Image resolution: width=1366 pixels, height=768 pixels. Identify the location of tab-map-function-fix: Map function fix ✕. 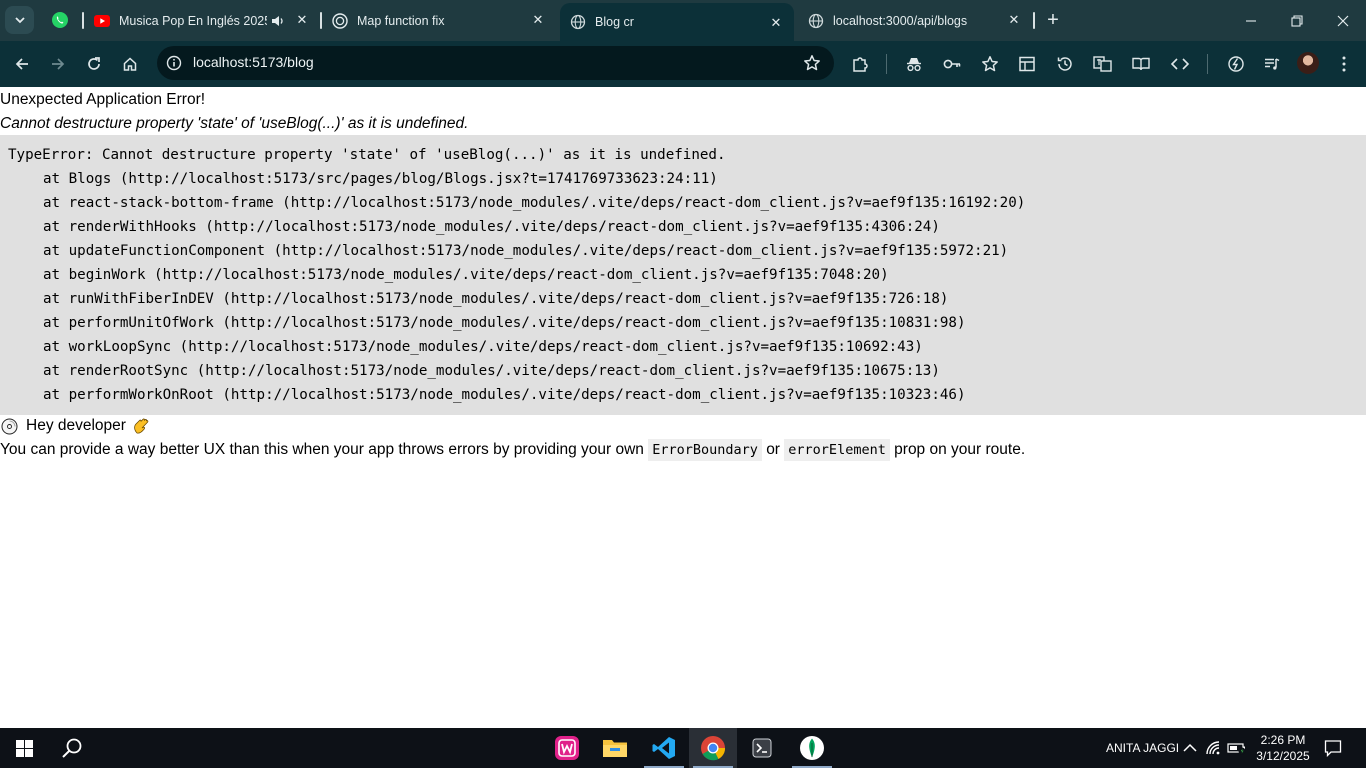
(439, 20).